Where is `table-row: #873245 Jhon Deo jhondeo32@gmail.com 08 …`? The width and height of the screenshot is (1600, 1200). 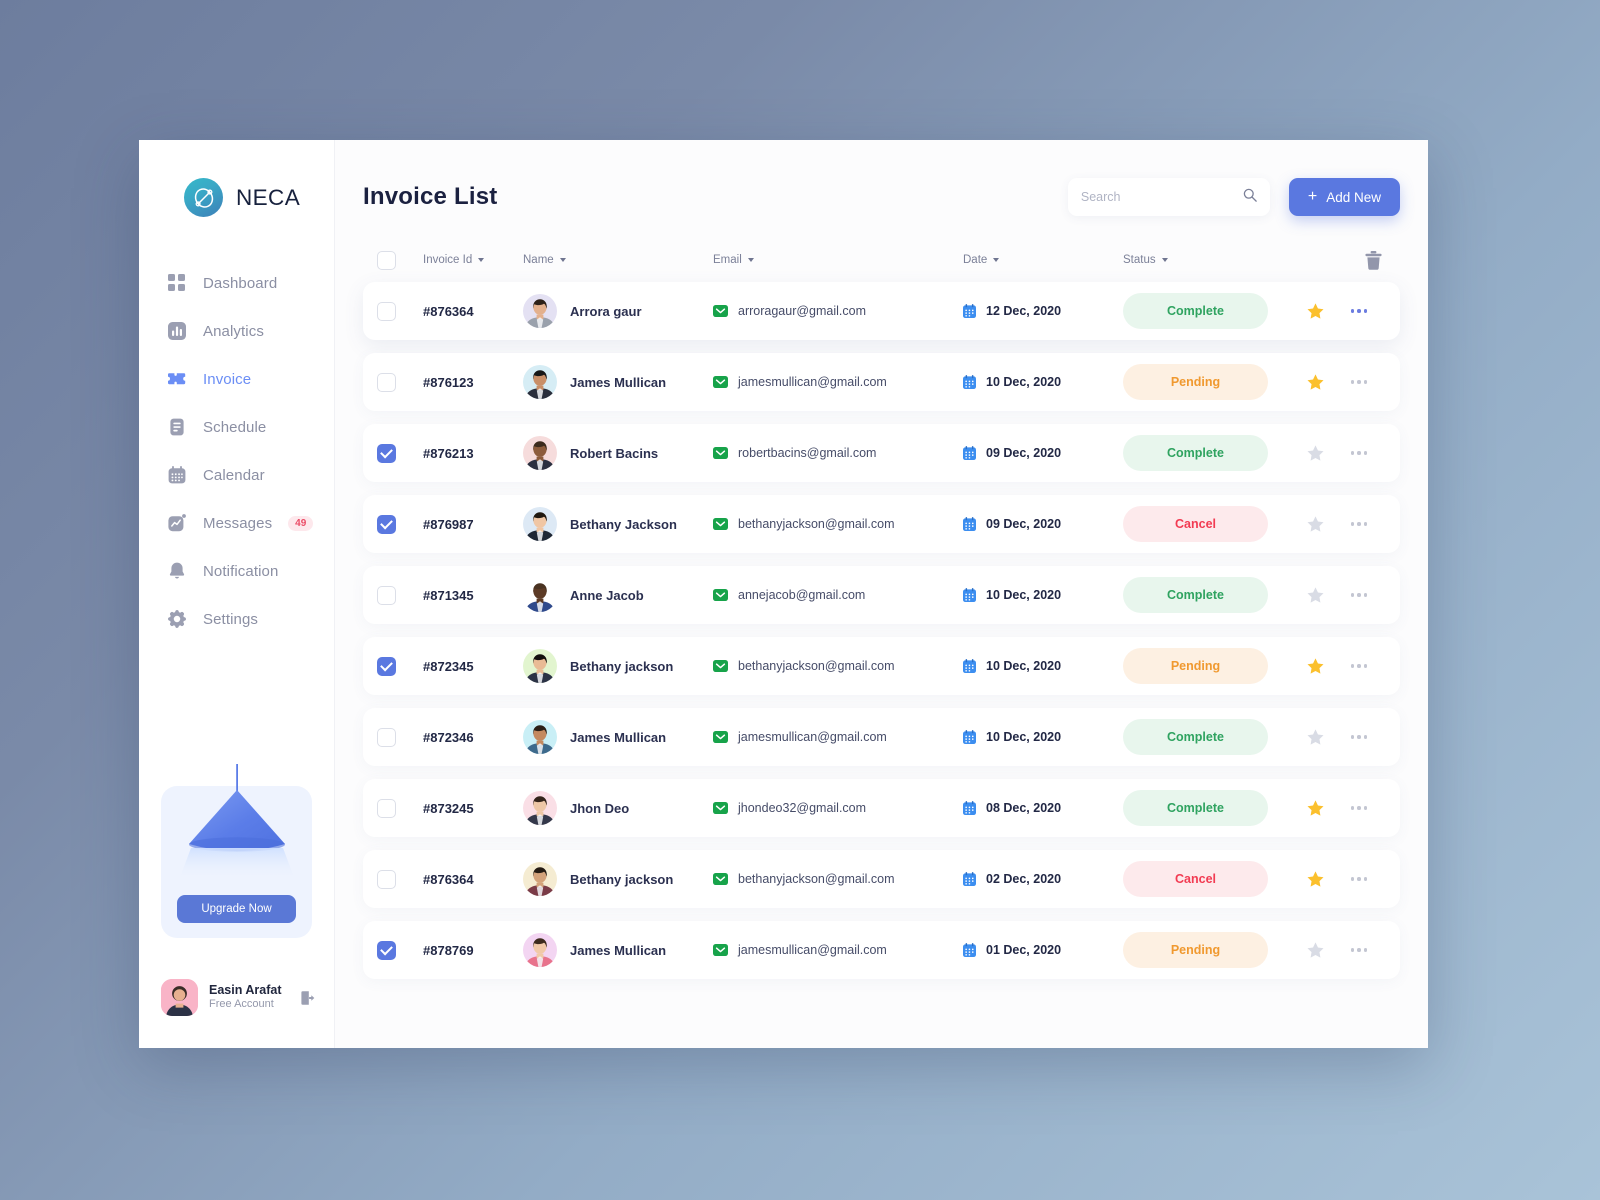 table-row: #873245 Jhon Deo jhondeo32@gmail.com 08 … is located at coordinates (881, 808).